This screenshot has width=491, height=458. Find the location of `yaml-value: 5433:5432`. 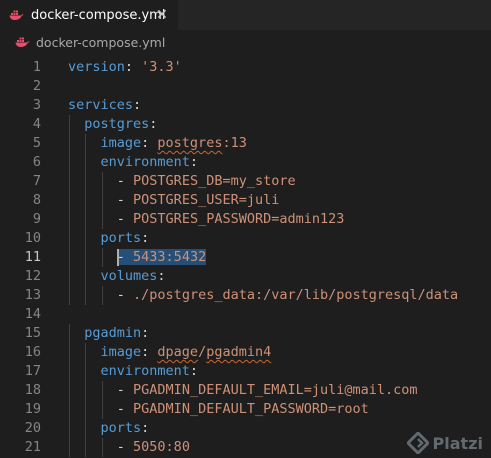

yaml-value: 5433:5432 is located at coordinates (170, 257).